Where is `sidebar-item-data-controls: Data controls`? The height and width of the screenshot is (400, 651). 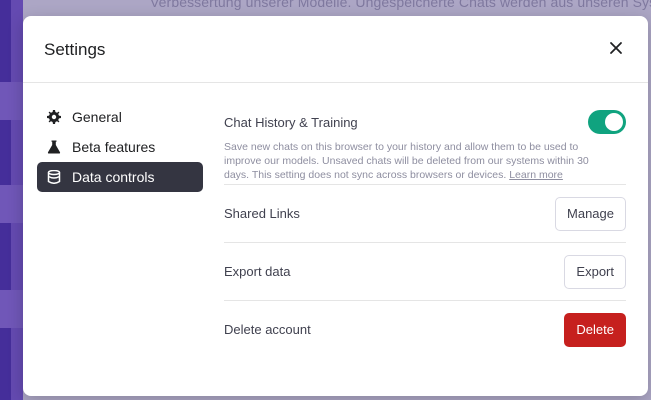
sidebar-item-data-controls: Data controls is located at coordinates (120, 177).